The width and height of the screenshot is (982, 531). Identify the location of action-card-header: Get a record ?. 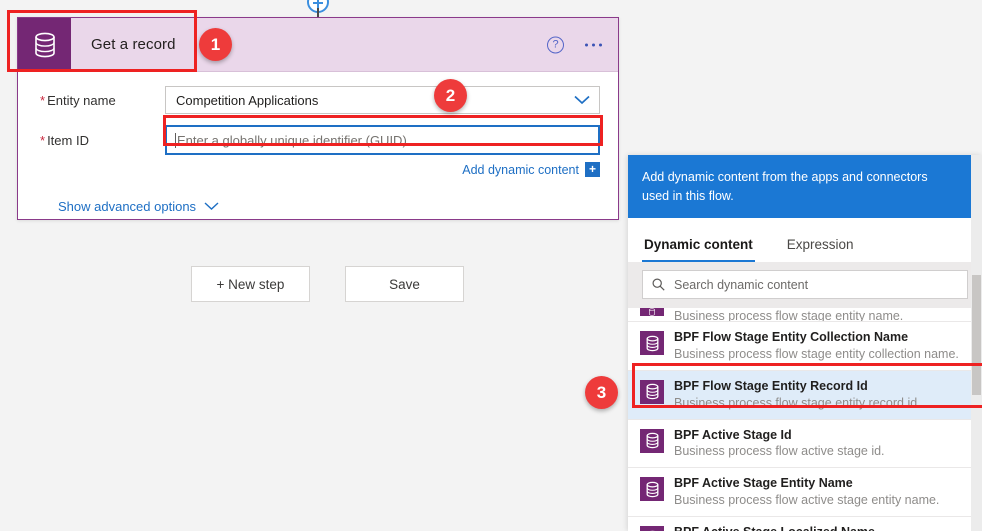
(318, 45).